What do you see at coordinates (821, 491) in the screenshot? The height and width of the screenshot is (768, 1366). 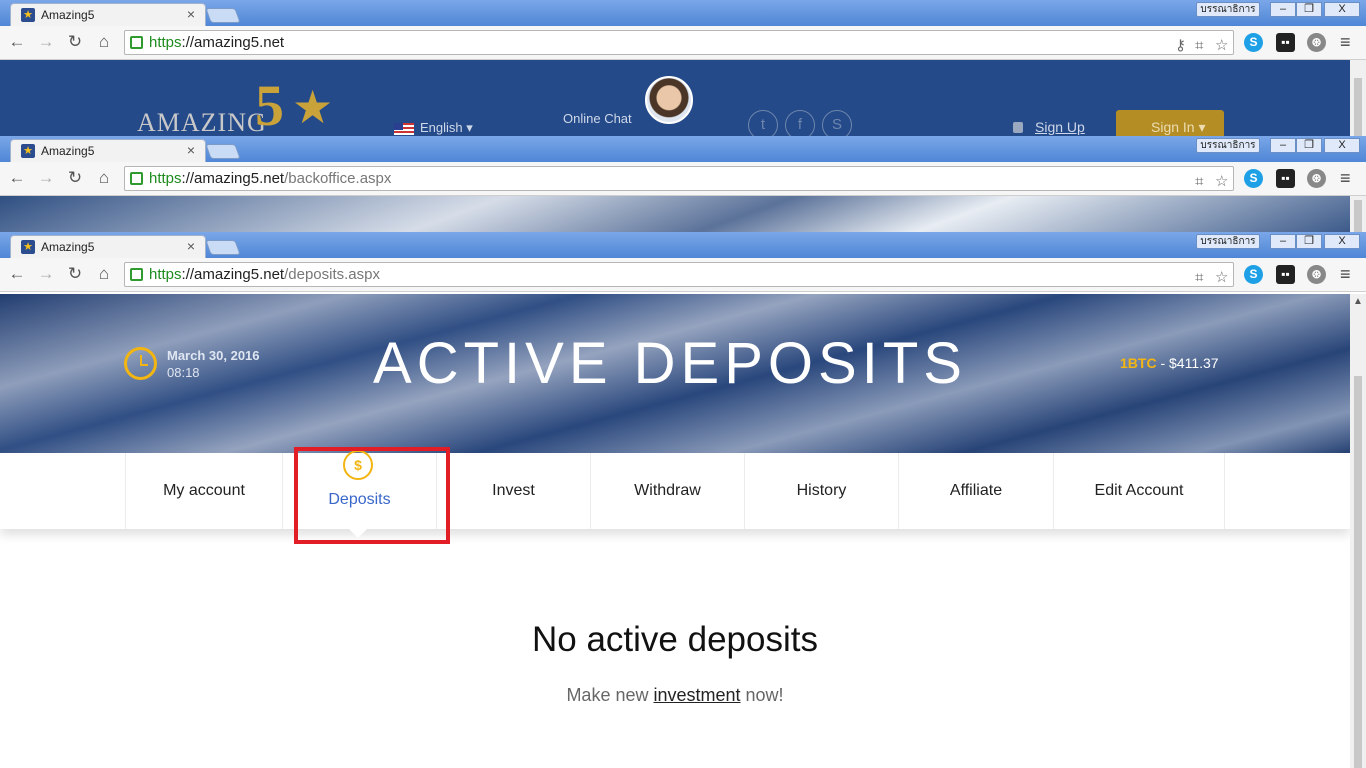 I see `nav-item-history: History` at bounding box center [821, 491].